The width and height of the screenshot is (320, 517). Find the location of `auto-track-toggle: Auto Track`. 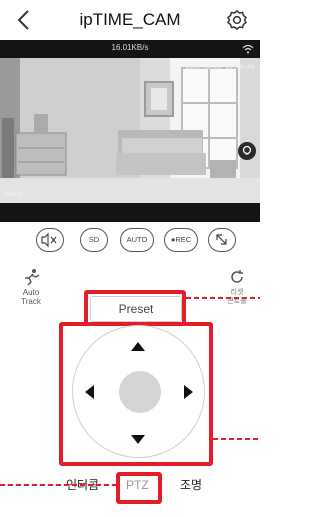

auto-track-toggle: Auto Track is located at coordinates (31, 287).